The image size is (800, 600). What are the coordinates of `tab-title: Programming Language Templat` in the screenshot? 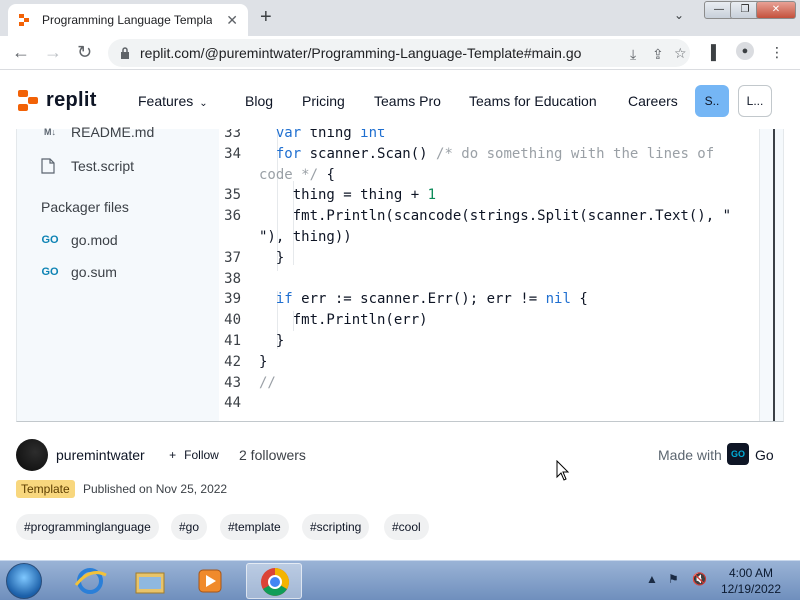 It's located at (127, 20).